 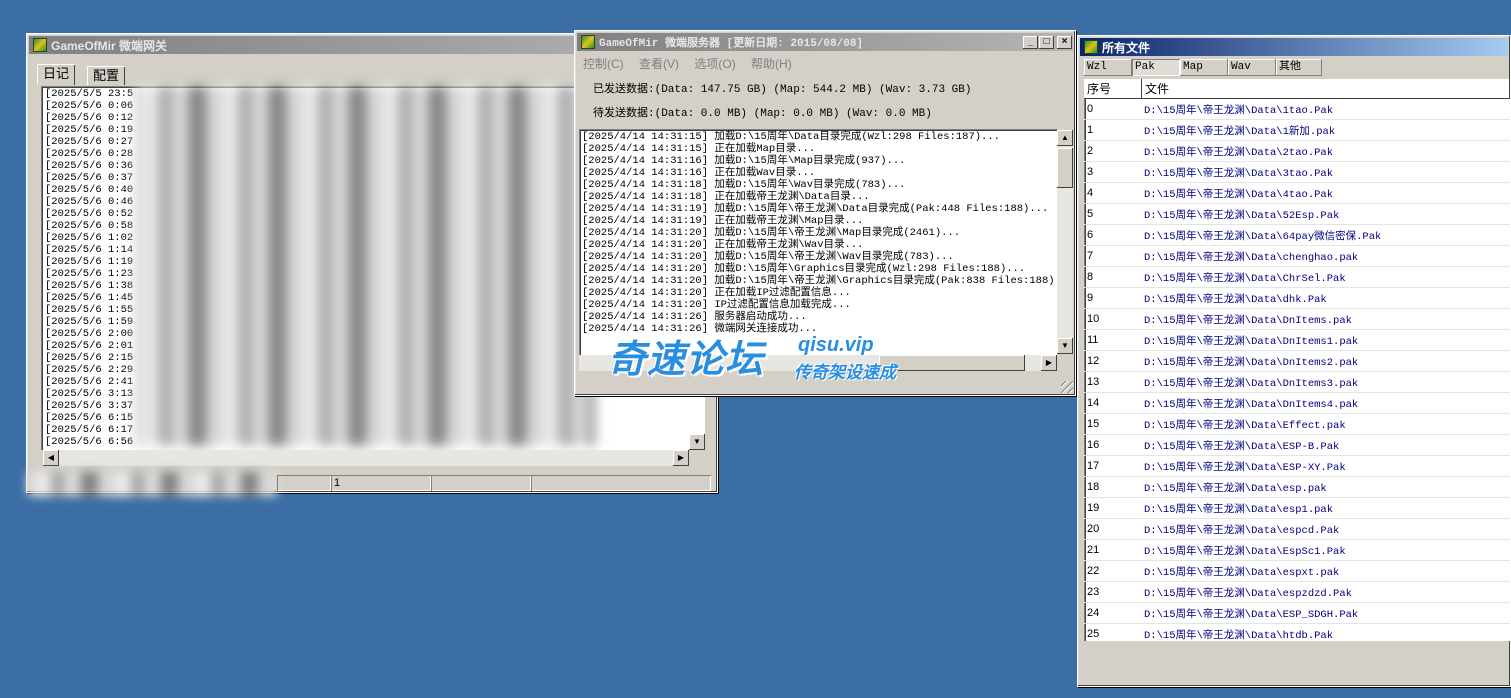 What do you see at coordinates (1299, 67) in the screenshot?
I see `tab-other: 其他` at bounding box center [1299, 67].